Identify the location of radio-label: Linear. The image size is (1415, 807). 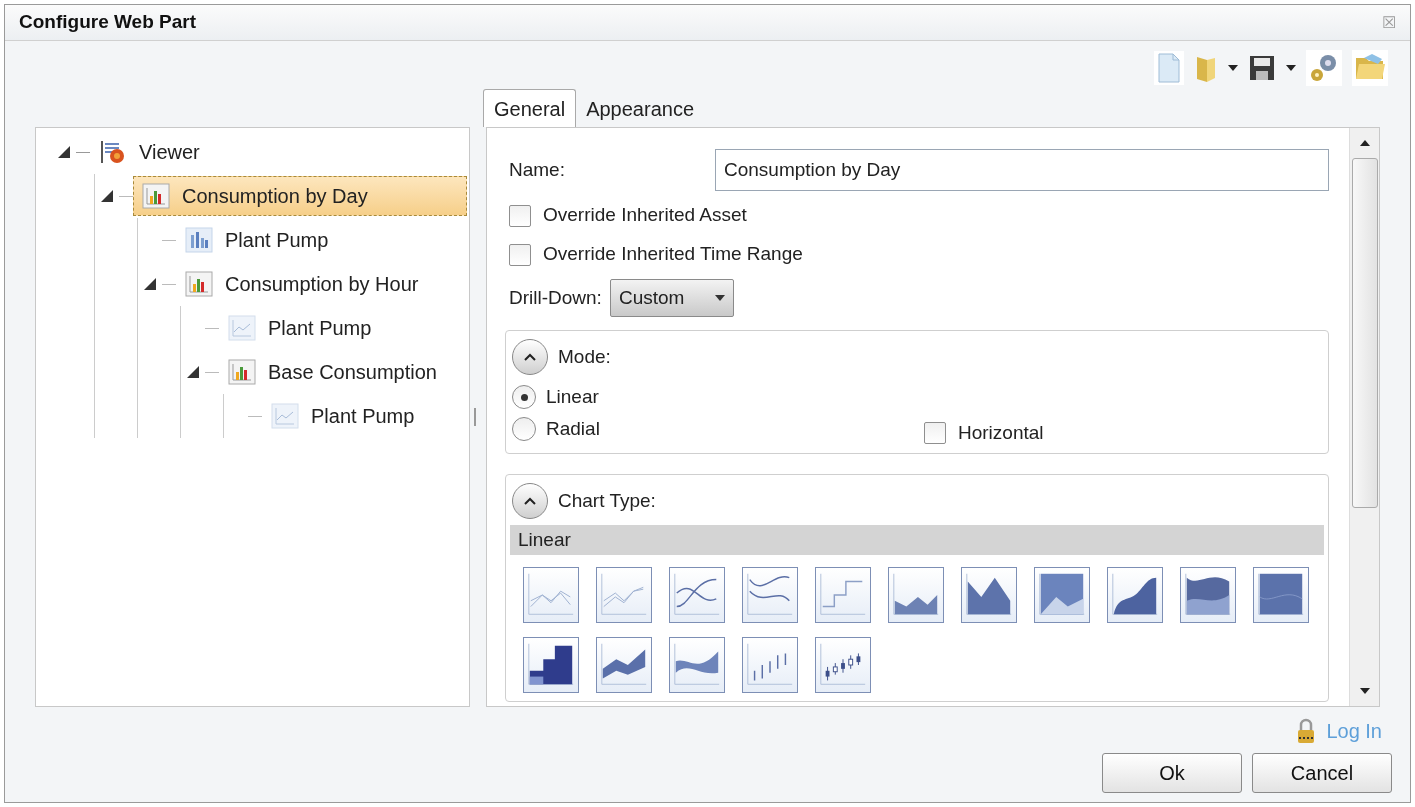
(572, 396).